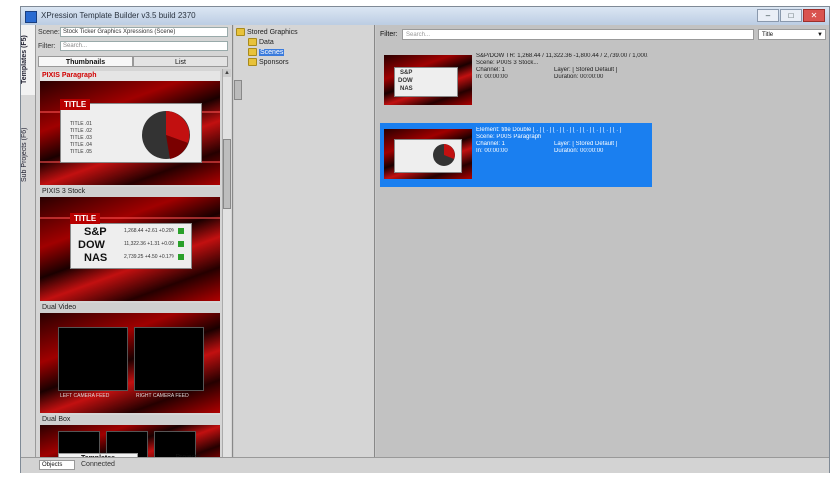  Describe the element at coordinates (130, 76) in the screenshot. I see `thumbnail-label: PIXIS Paragraph` at that location.